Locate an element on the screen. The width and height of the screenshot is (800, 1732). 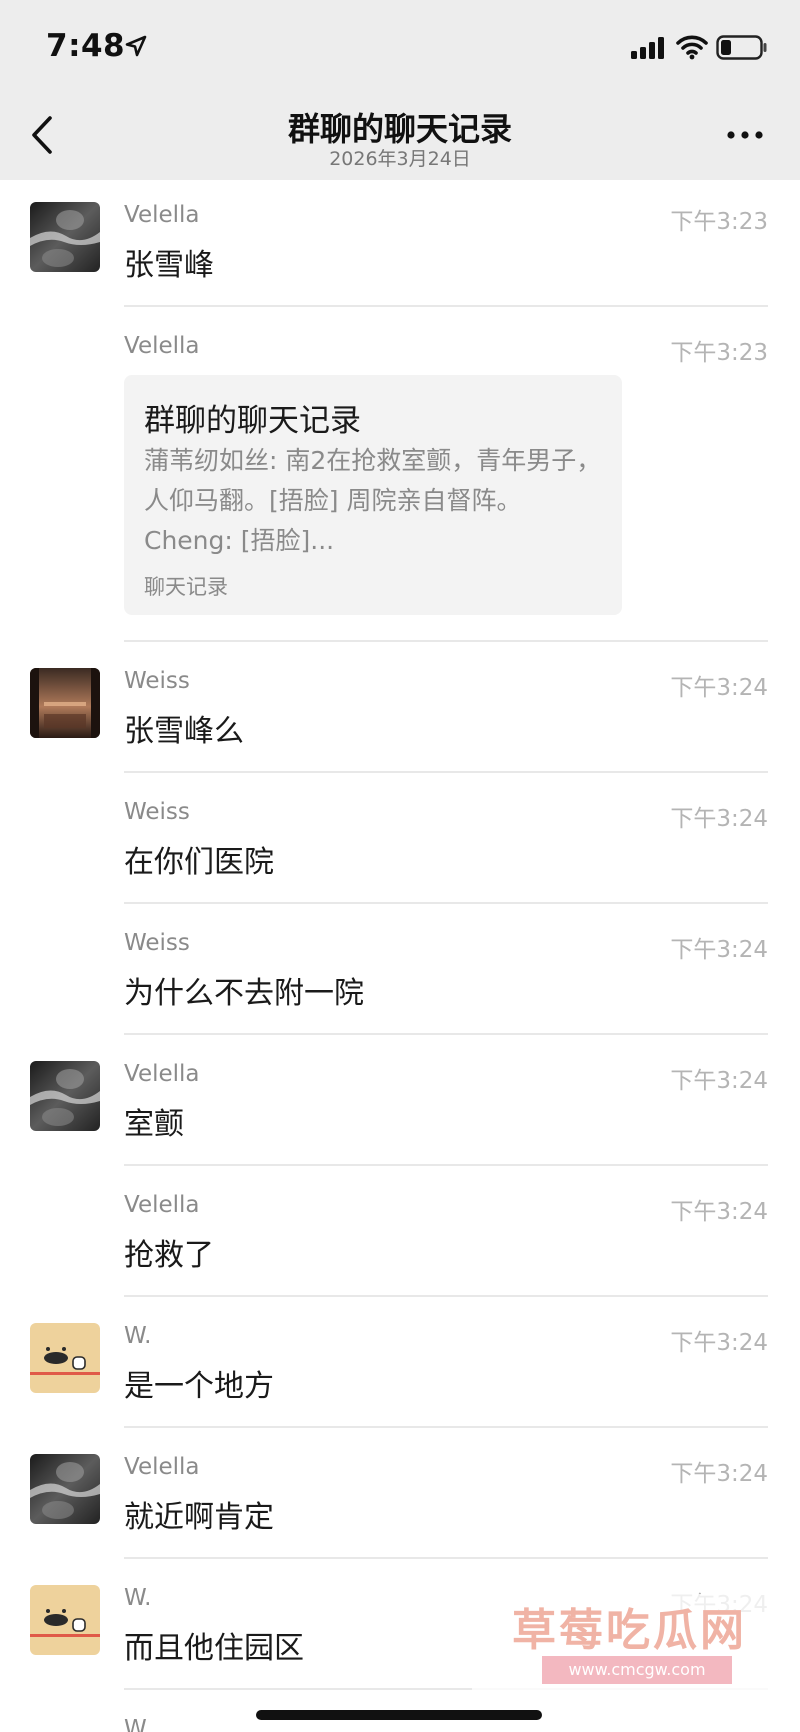
watermark-url: www.cmcgw.com is located at coordinates (637, 1670).